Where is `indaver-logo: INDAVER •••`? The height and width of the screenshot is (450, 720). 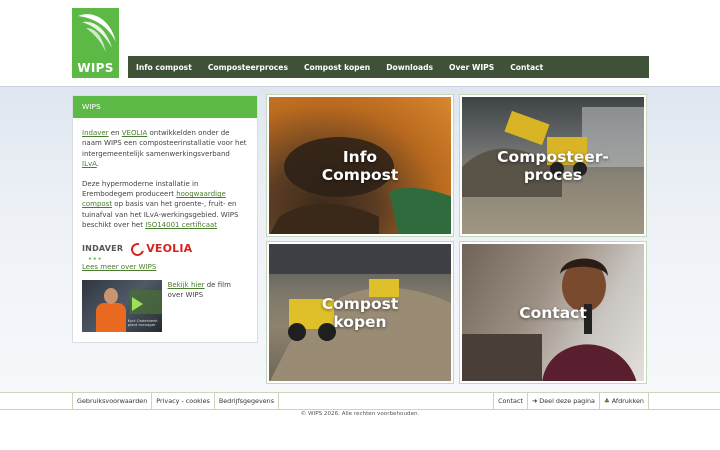 indaver-logo: INDAVER ••• is located at coordinates (103, 253).